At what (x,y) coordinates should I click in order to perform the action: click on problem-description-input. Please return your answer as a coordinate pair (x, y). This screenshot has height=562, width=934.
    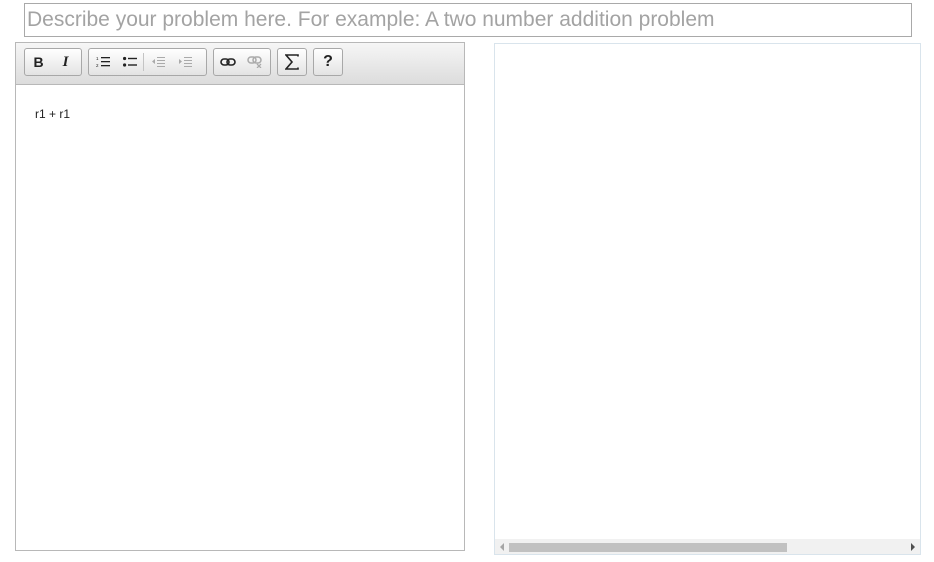
    Looking at the image, I should click on (468, 20).